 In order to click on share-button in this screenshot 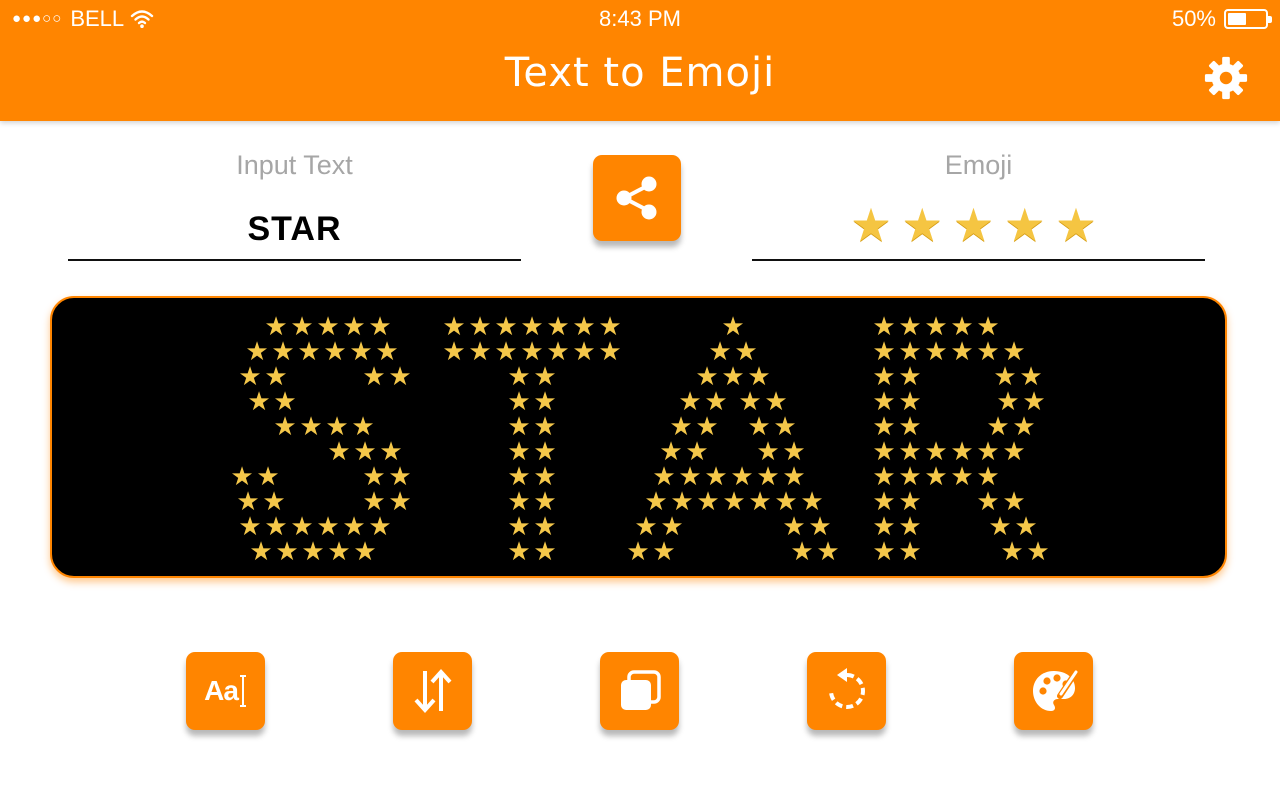, I will do `click(637, 198)`.